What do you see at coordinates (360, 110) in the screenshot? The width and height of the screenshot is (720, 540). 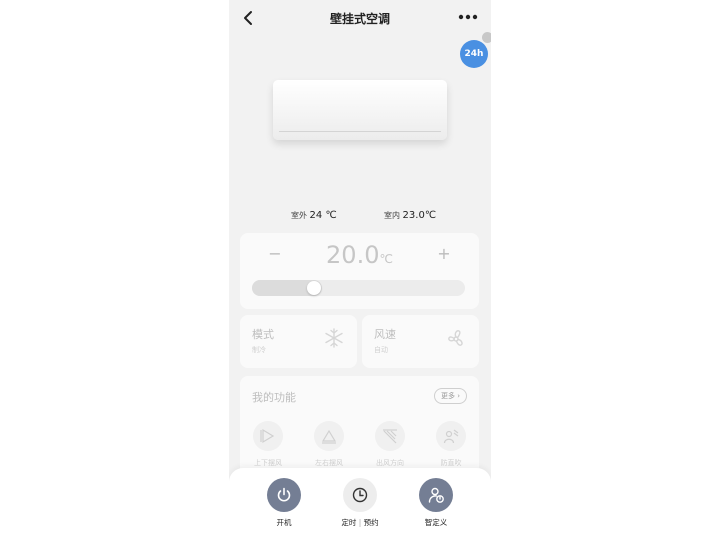 I see `ac-unit-image` at bounding box center [360, 110].